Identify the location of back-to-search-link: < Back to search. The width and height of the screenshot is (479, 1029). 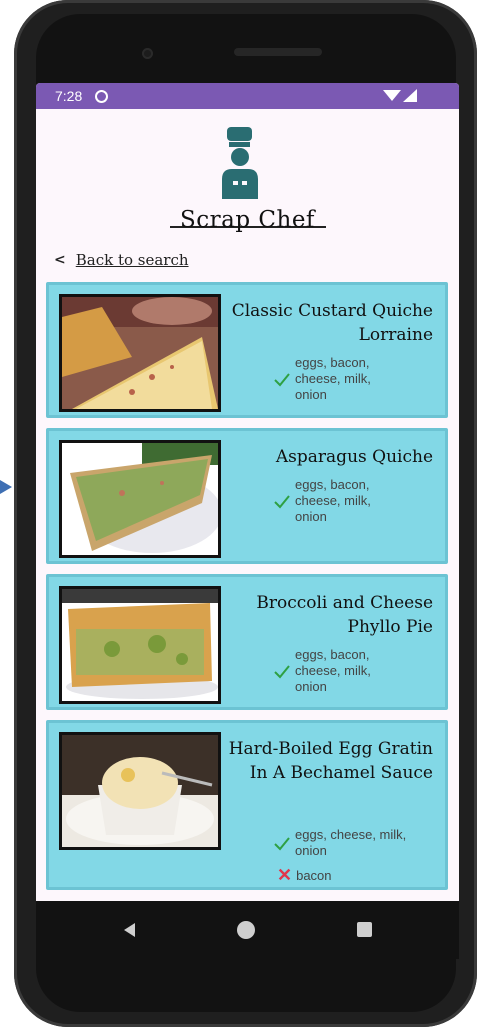
(121, 260).